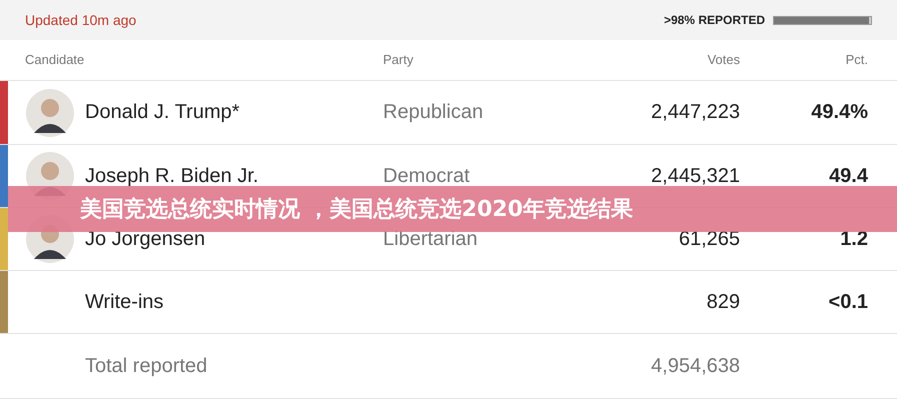  Describe the element at coordinates (50, 112) in the screenshot. I see `avatar-icon` at that location.